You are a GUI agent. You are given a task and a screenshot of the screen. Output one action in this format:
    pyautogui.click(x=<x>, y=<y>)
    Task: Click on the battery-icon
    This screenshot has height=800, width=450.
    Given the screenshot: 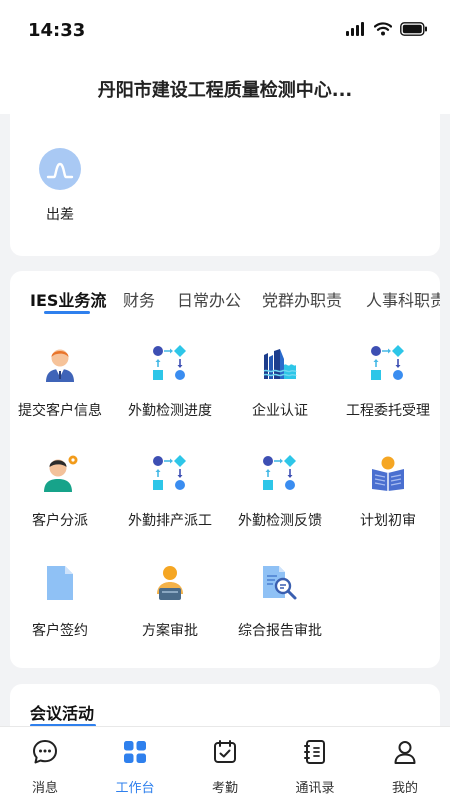 What is the action you would take?
    pyautogui.click(x=413, y=29)
    